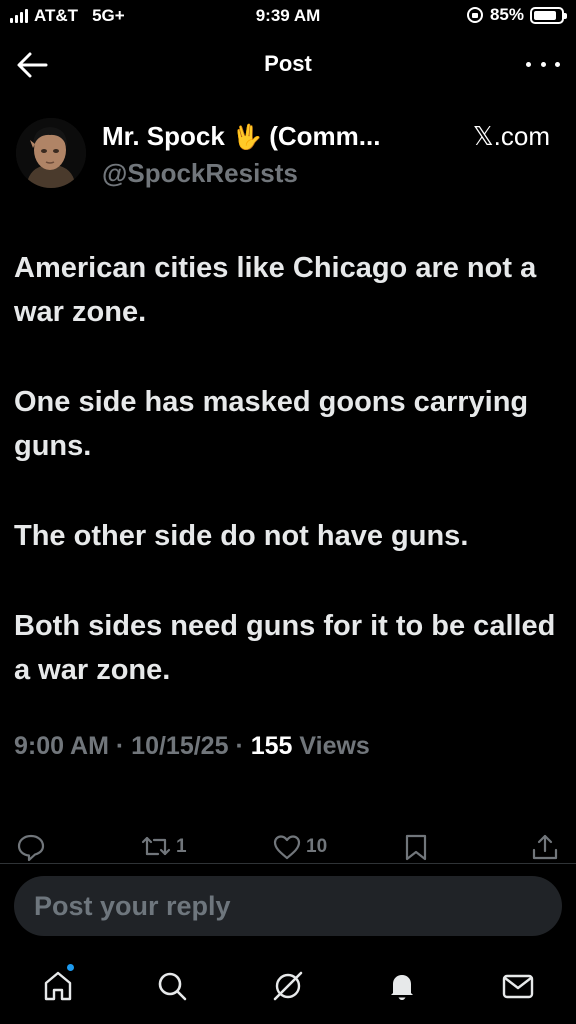 The image size is (576, 1024). I want to click on nav-grok, so click(288, 986).